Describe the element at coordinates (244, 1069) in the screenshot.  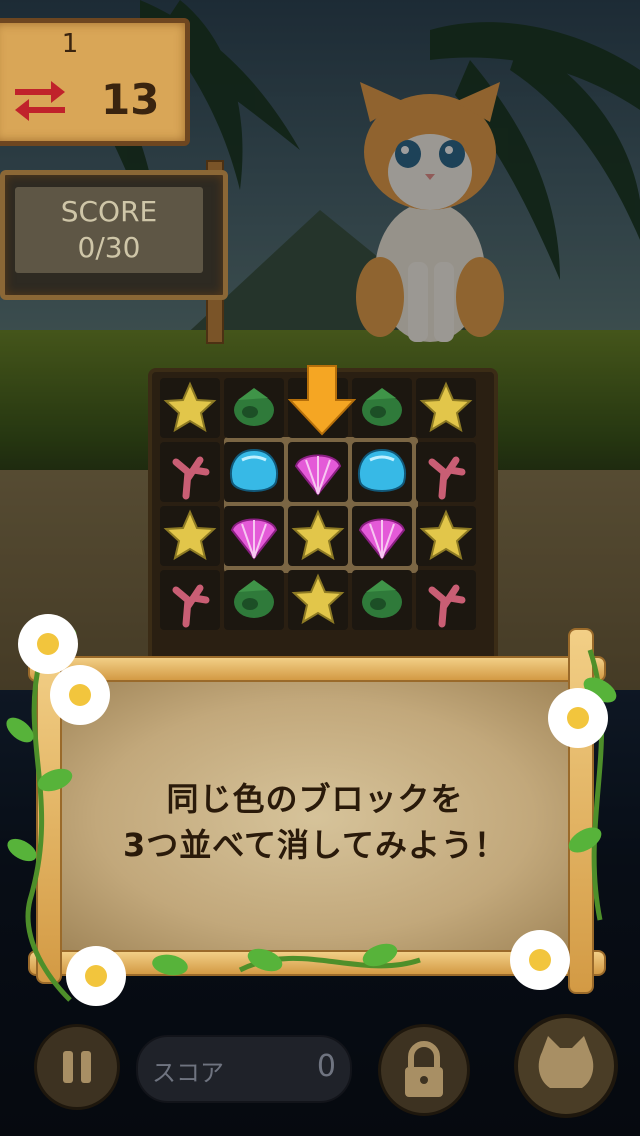
I see `bottom-score-display: スコア 0` at that location.